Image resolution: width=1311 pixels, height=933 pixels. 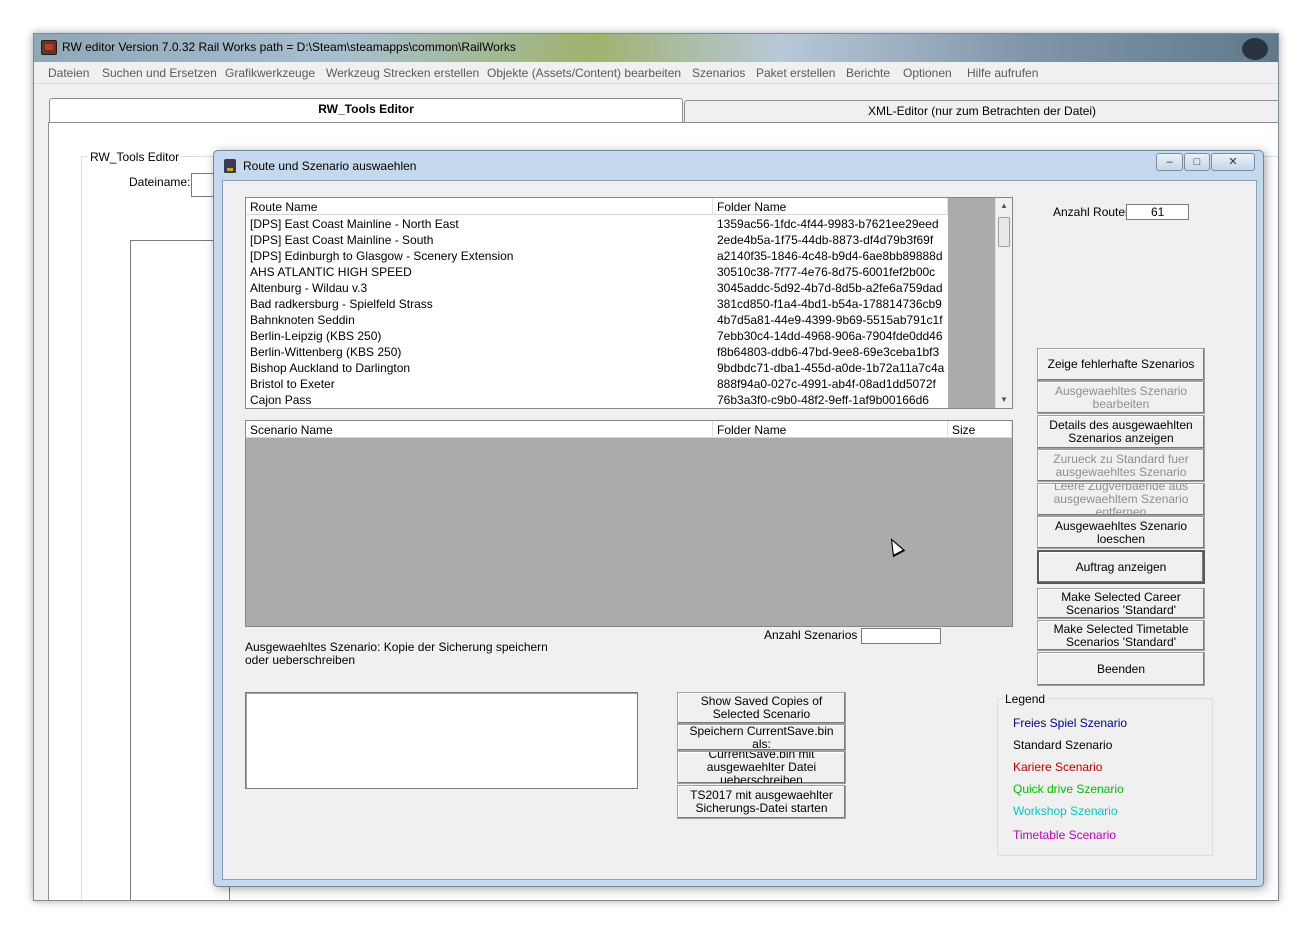 What do you see at coordinates (826, 272) in the screenshot?
I see `route-folder-cell: 30510c38-7f77-4e76-8d75-6001fef2b00c` at bounding box center [826, 272].